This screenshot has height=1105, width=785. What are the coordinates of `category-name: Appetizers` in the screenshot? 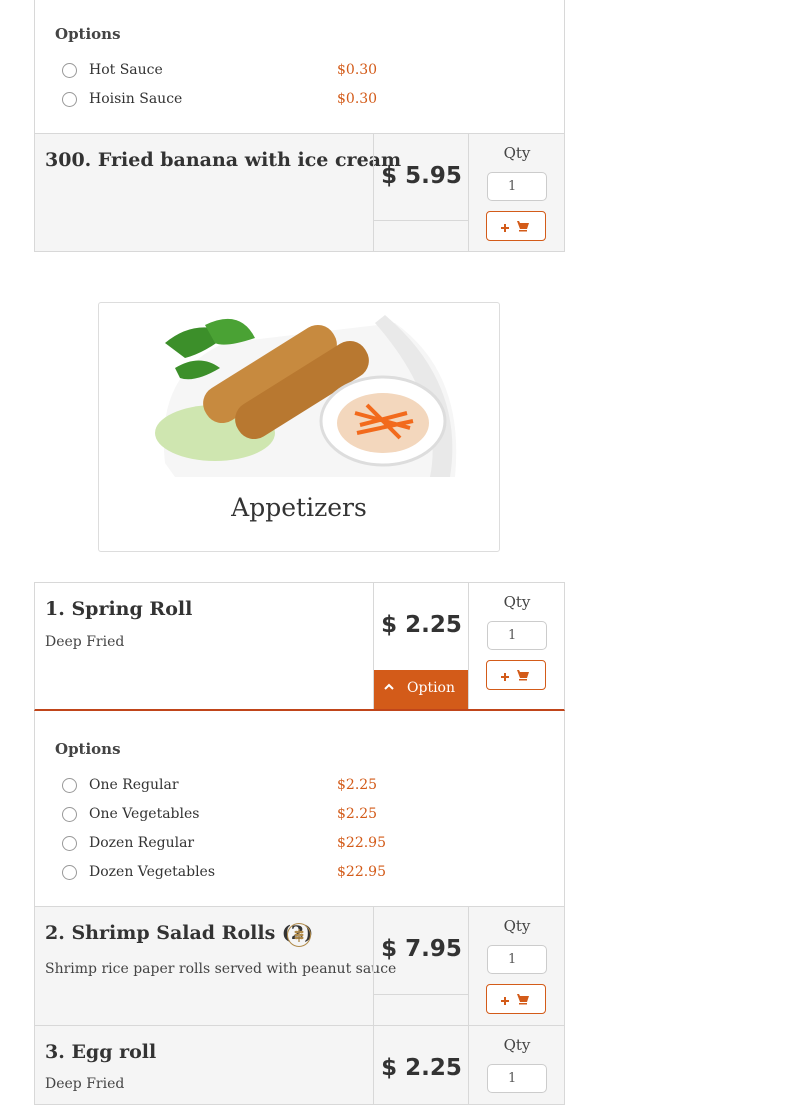 It's located at (299, 507).